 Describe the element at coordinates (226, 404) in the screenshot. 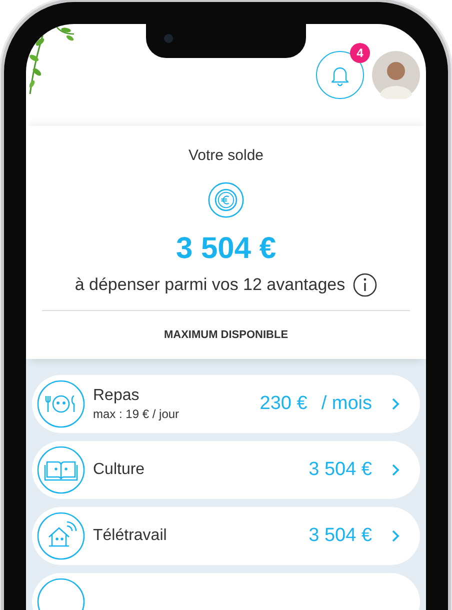

I see `benefit-row: Repas max : 19 € / jour 230 € / mois` at that location.